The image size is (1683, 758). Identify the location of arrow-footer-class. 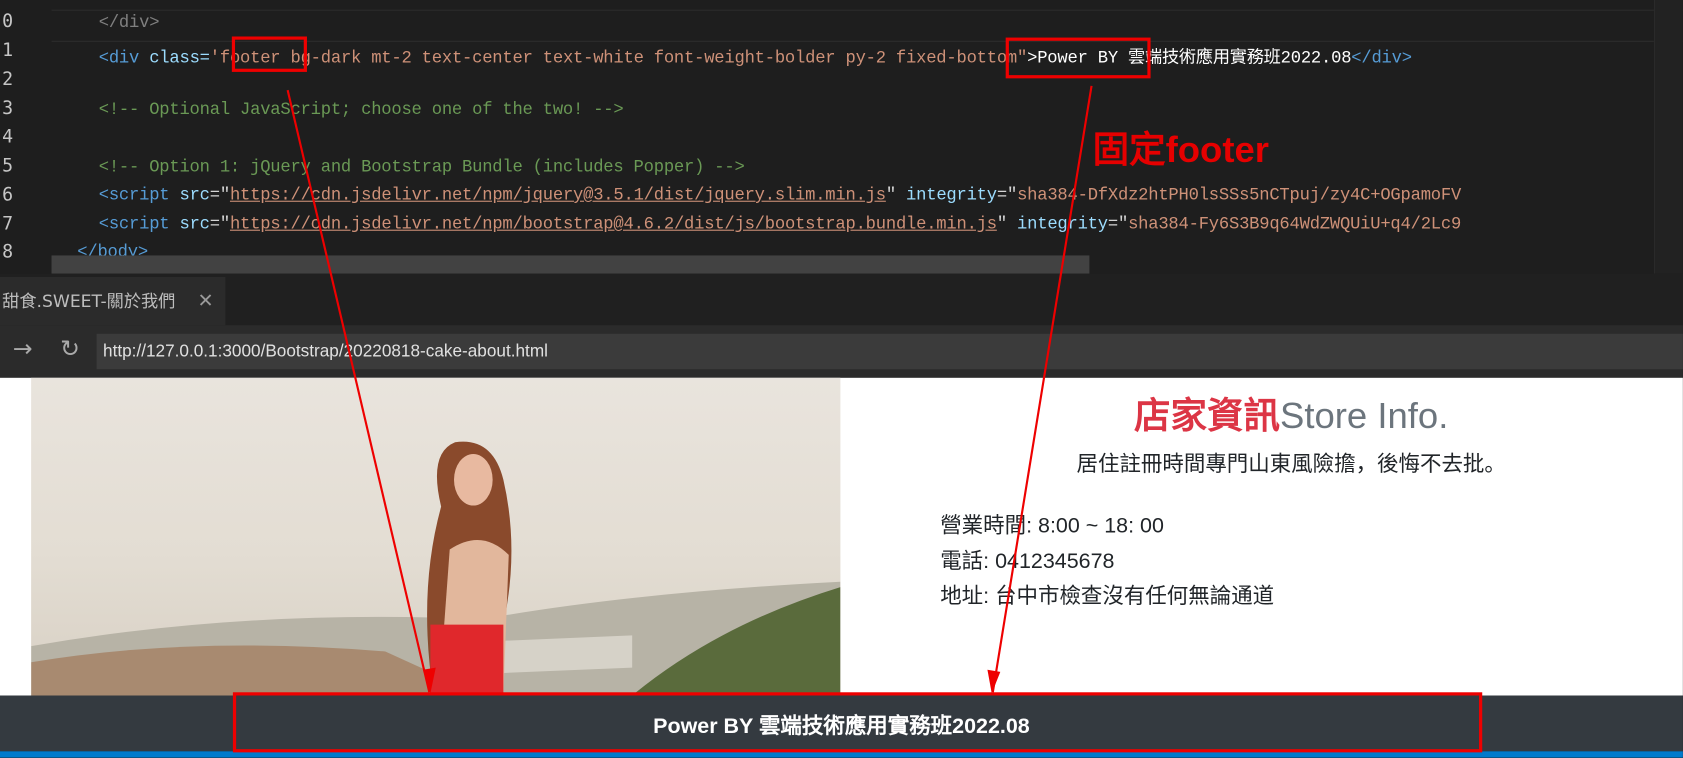
(358, 391).